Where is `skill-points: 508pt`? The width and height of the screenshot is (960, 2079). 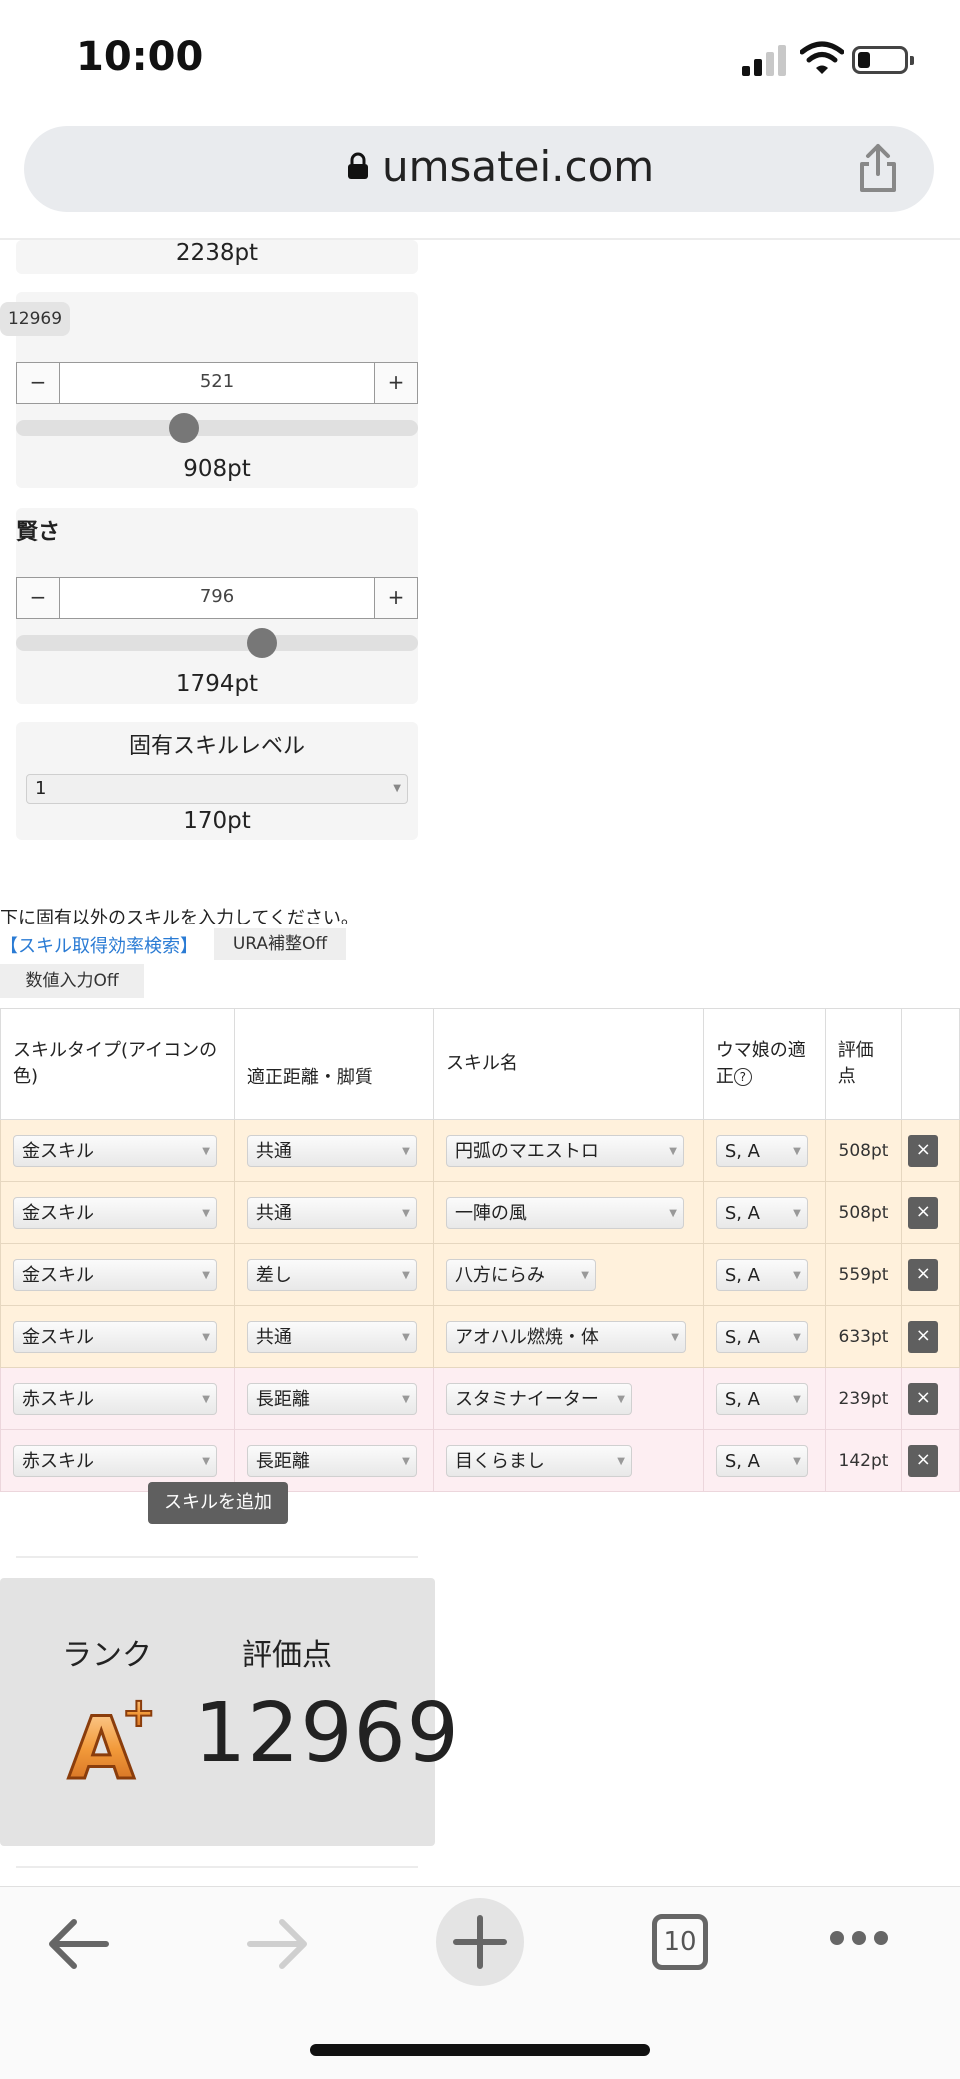 skill-points: 508pt is located at coordinates (863, 1150).